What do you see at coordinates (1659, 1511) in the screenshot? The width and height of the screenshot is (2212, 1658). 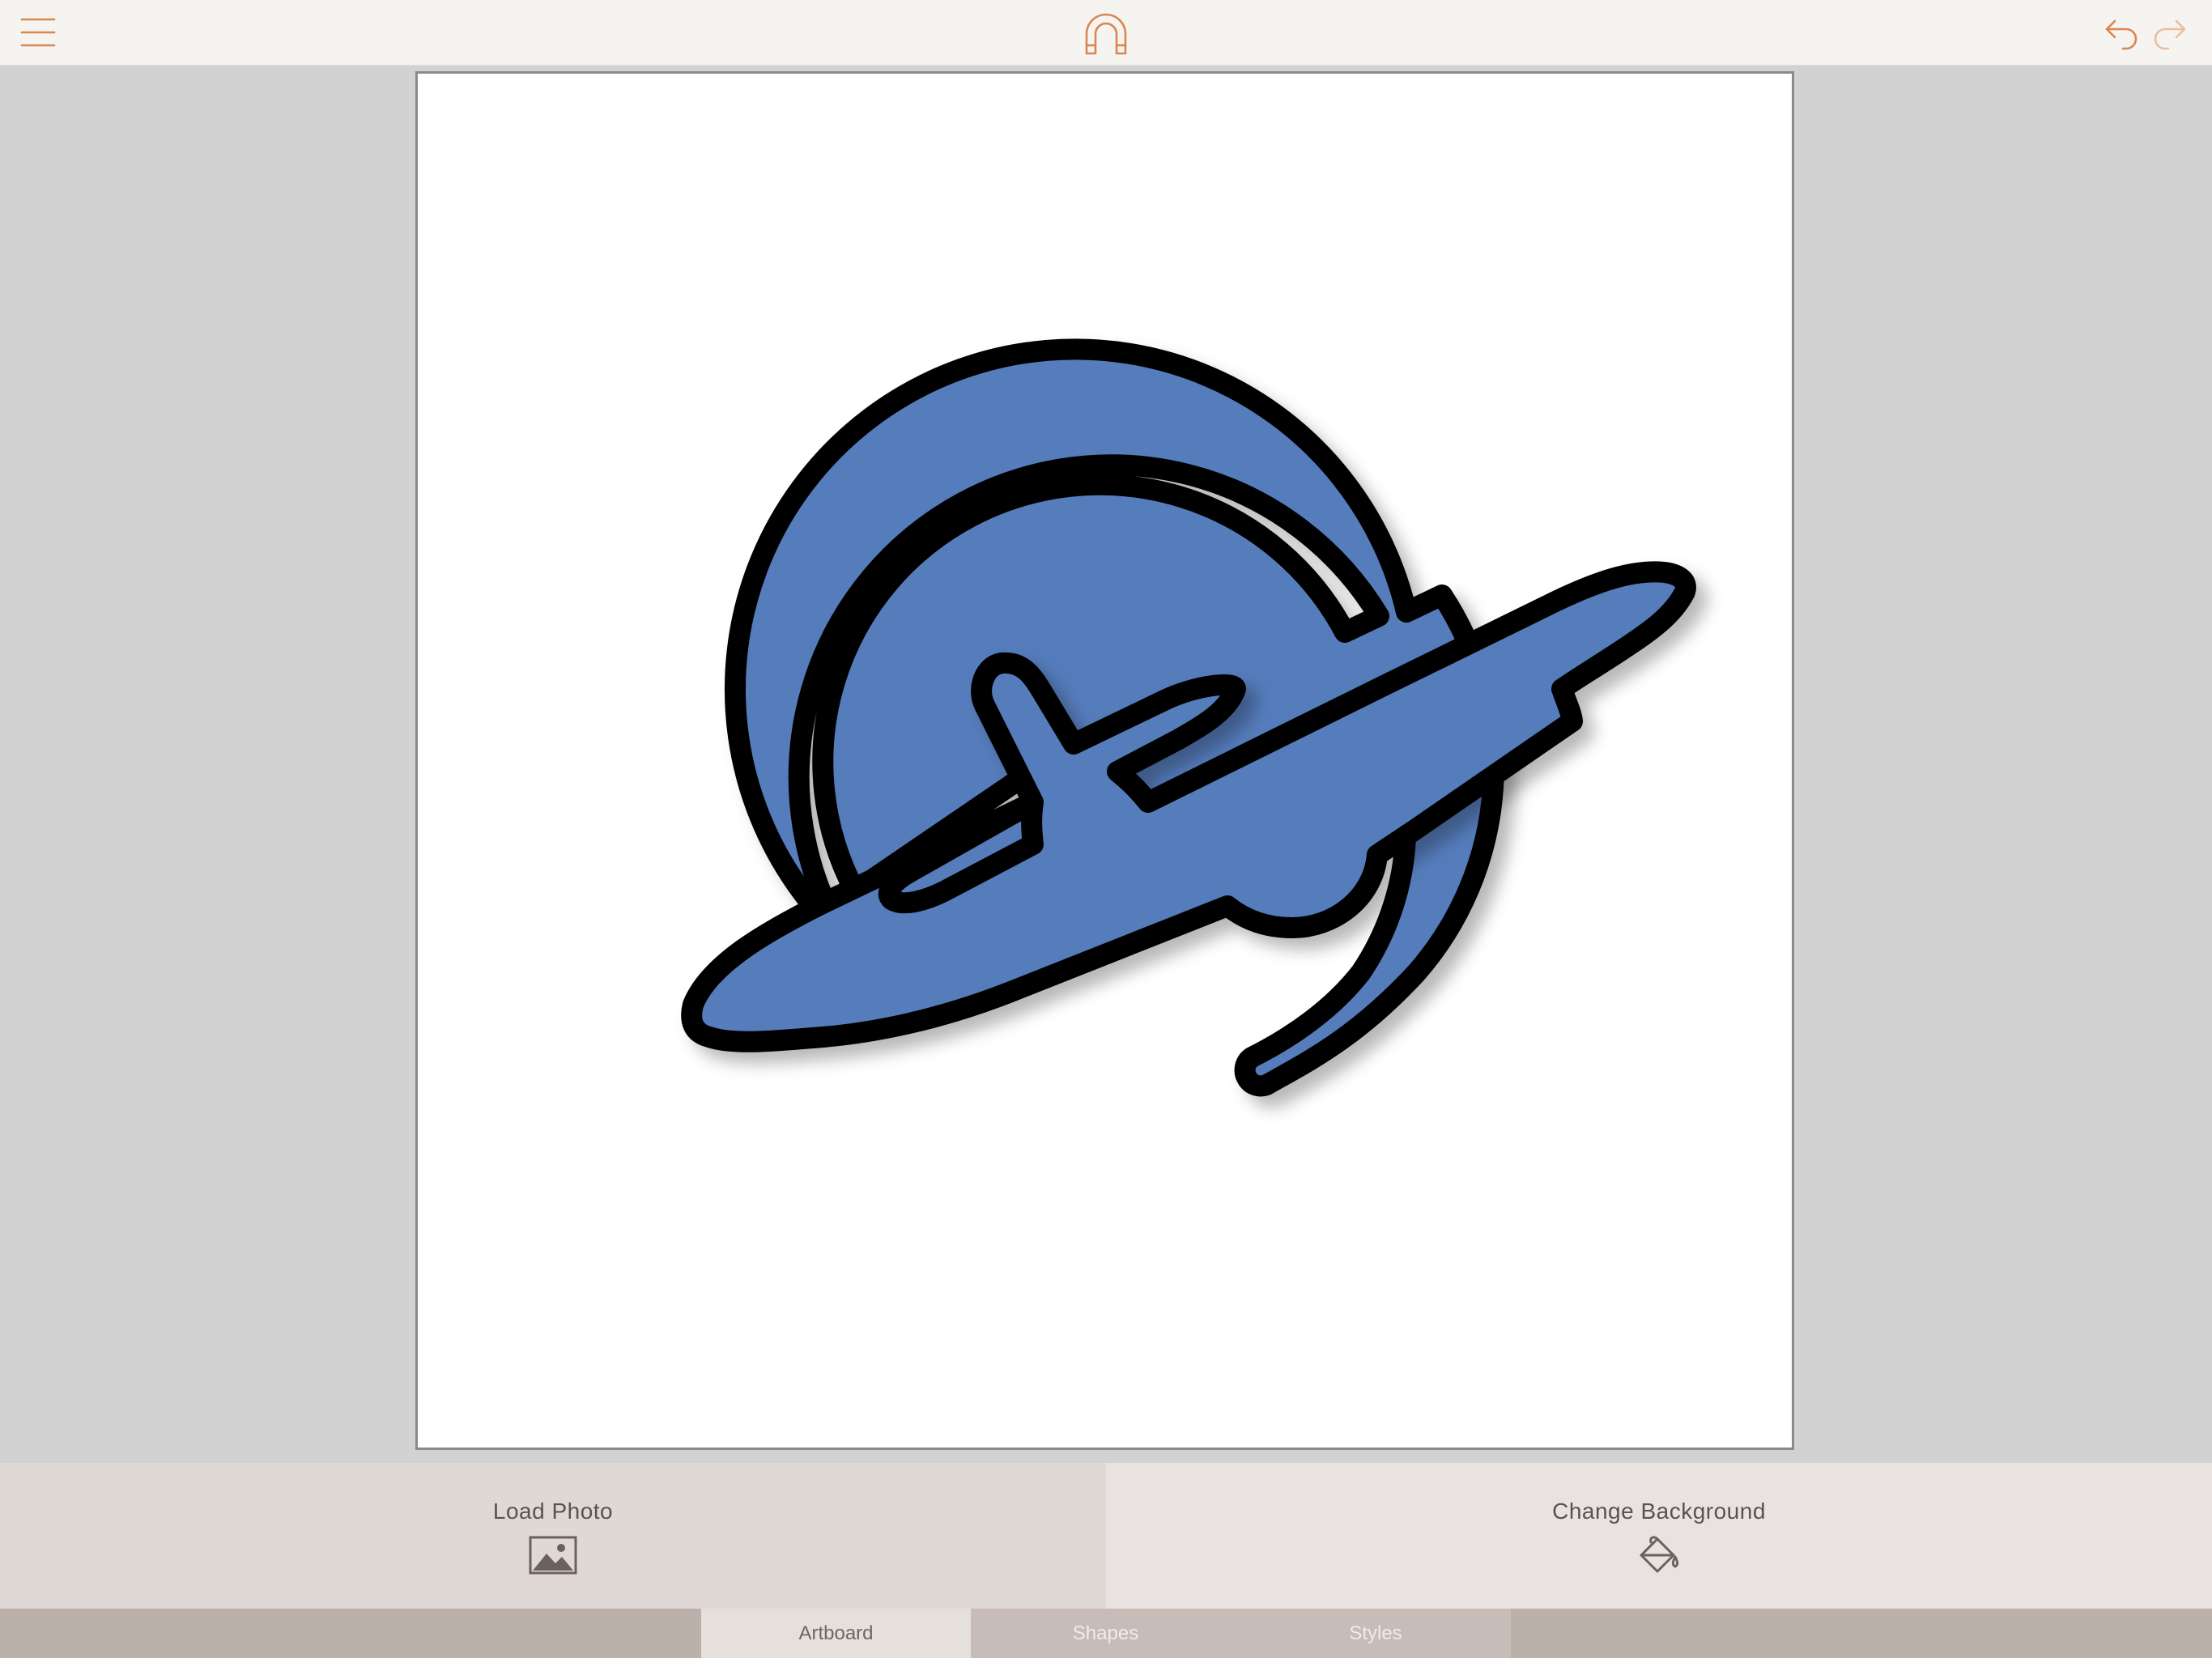 I see `change-background-label: Change Background` at bounding box center [1659, 1511].